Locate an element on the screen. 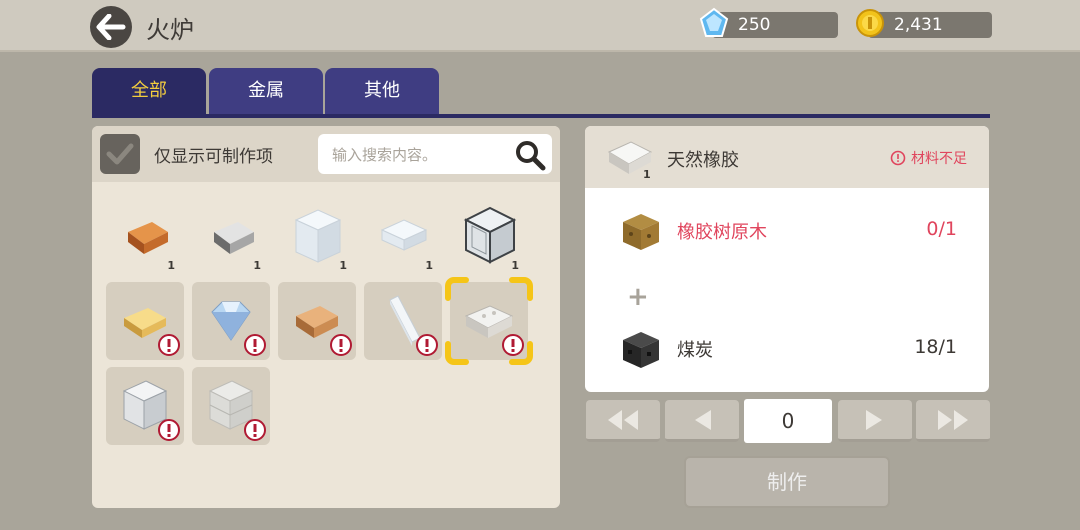 This screenshot has height=530, width=1080. diamond-icon is located at coordinates (714, 23).